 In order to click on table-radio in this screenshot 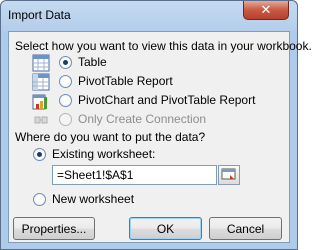, I will do `click(65, 62)`.